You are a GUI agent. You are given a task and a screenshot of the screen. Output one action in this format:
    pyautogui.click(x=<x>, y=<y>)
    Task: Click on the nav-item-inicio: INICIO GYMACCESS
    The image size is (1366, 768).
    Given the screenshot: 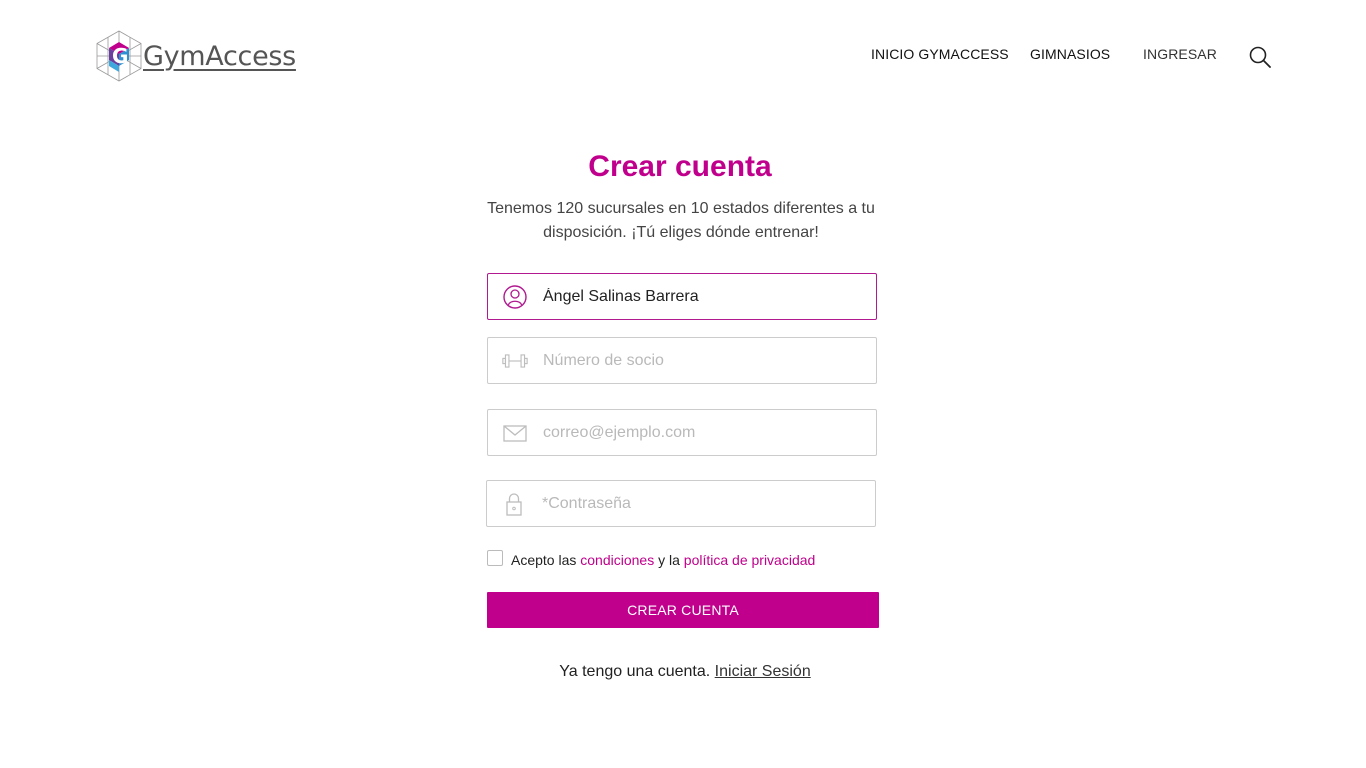 What is the action you would take?
    pyautogui.click(x=940, y=54)
    